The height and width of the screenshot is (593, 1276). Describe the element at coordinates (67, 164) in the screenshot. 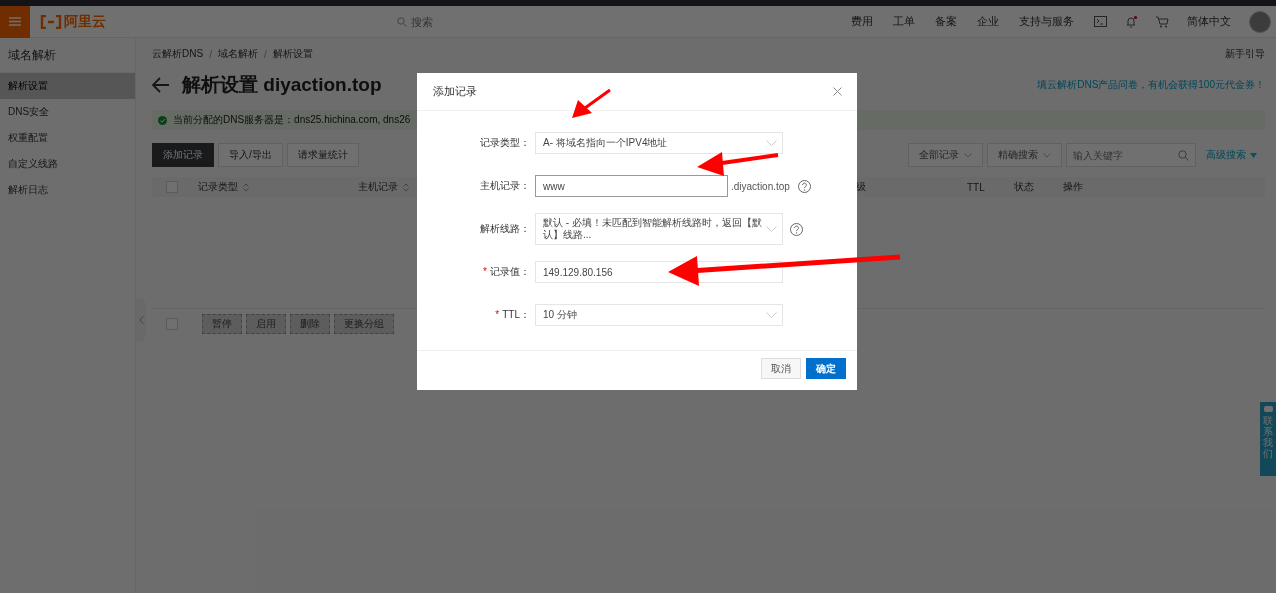

I see `sidebar-item: 自定义线路` at that location.